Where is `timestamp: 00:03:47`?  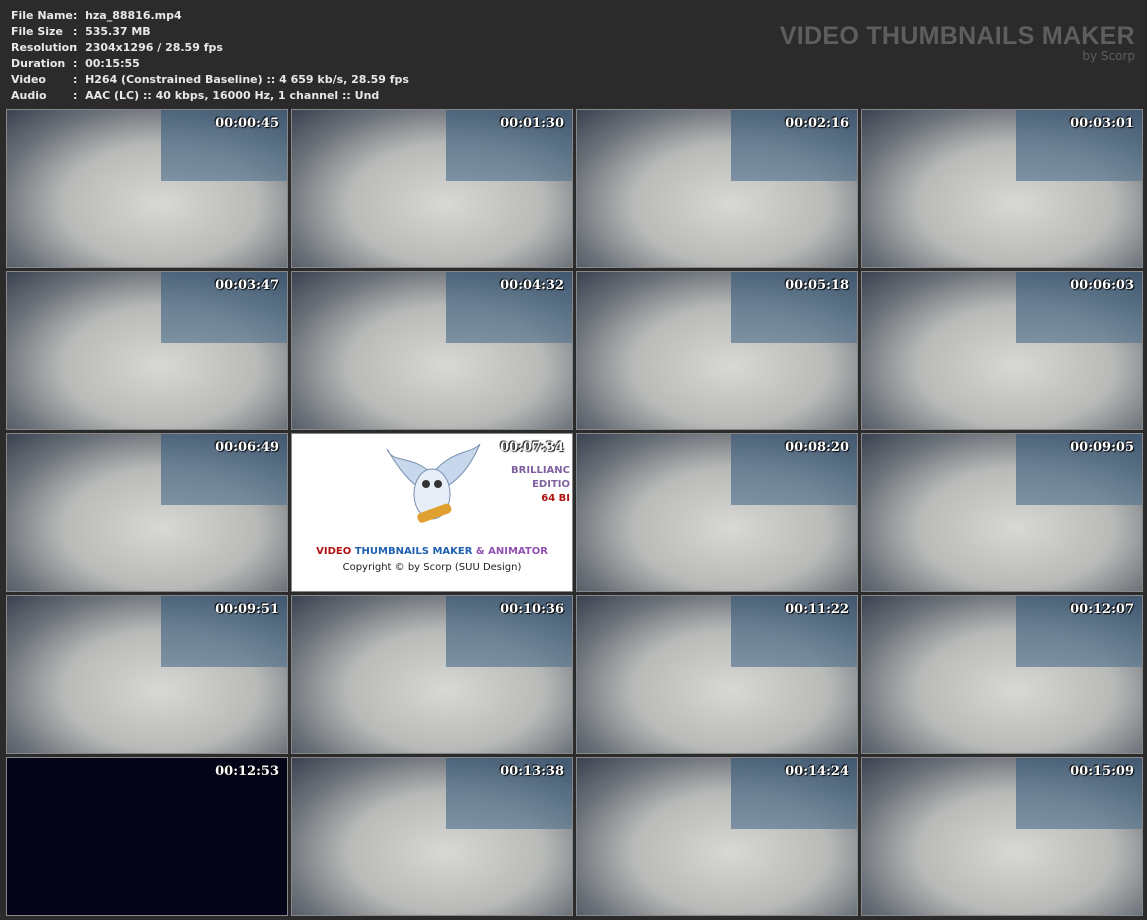 timestamp: 00:03:47 is located at coordinates (247, 285).